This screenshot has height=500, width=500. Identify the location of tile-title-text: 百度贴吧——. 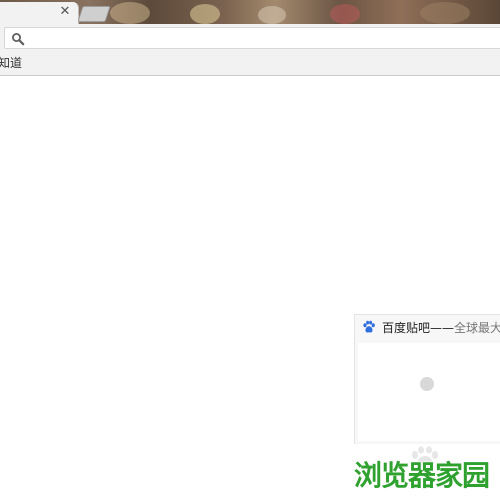
(418, 328).